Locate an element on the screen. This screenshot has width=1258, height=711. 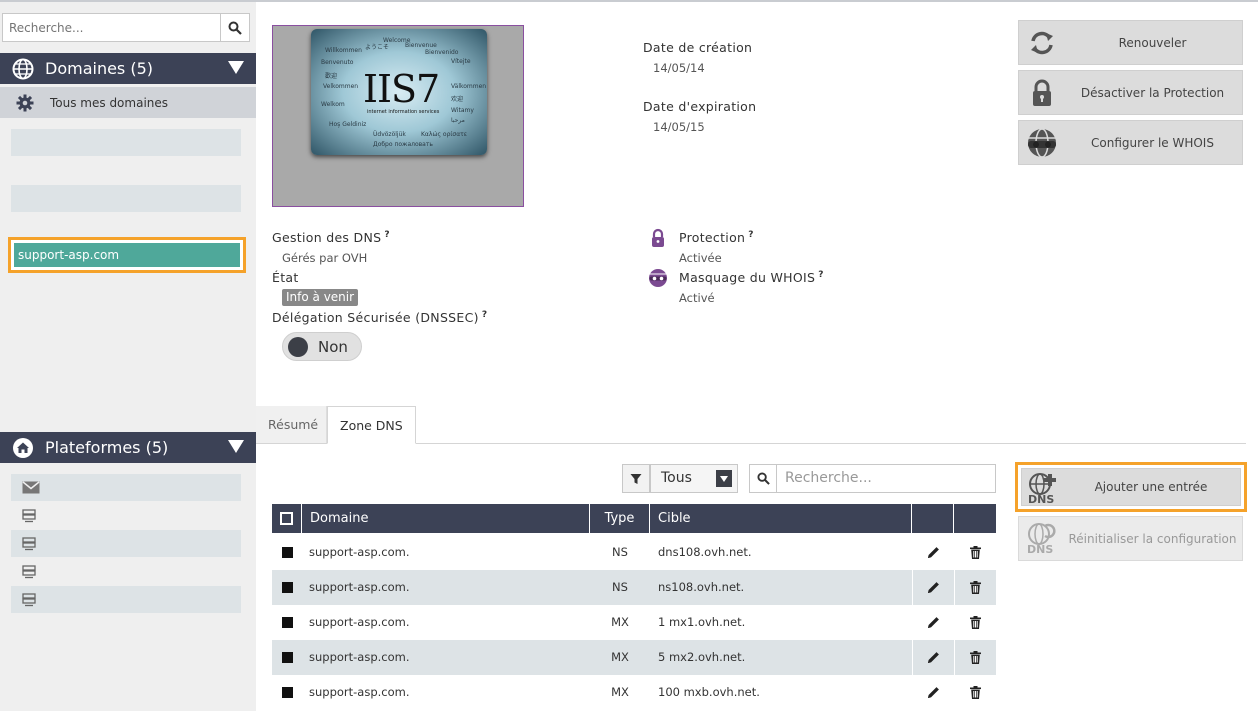
add-entry-highlight: DNS Ajouter une entrée is located at coordinates (1131, 487).